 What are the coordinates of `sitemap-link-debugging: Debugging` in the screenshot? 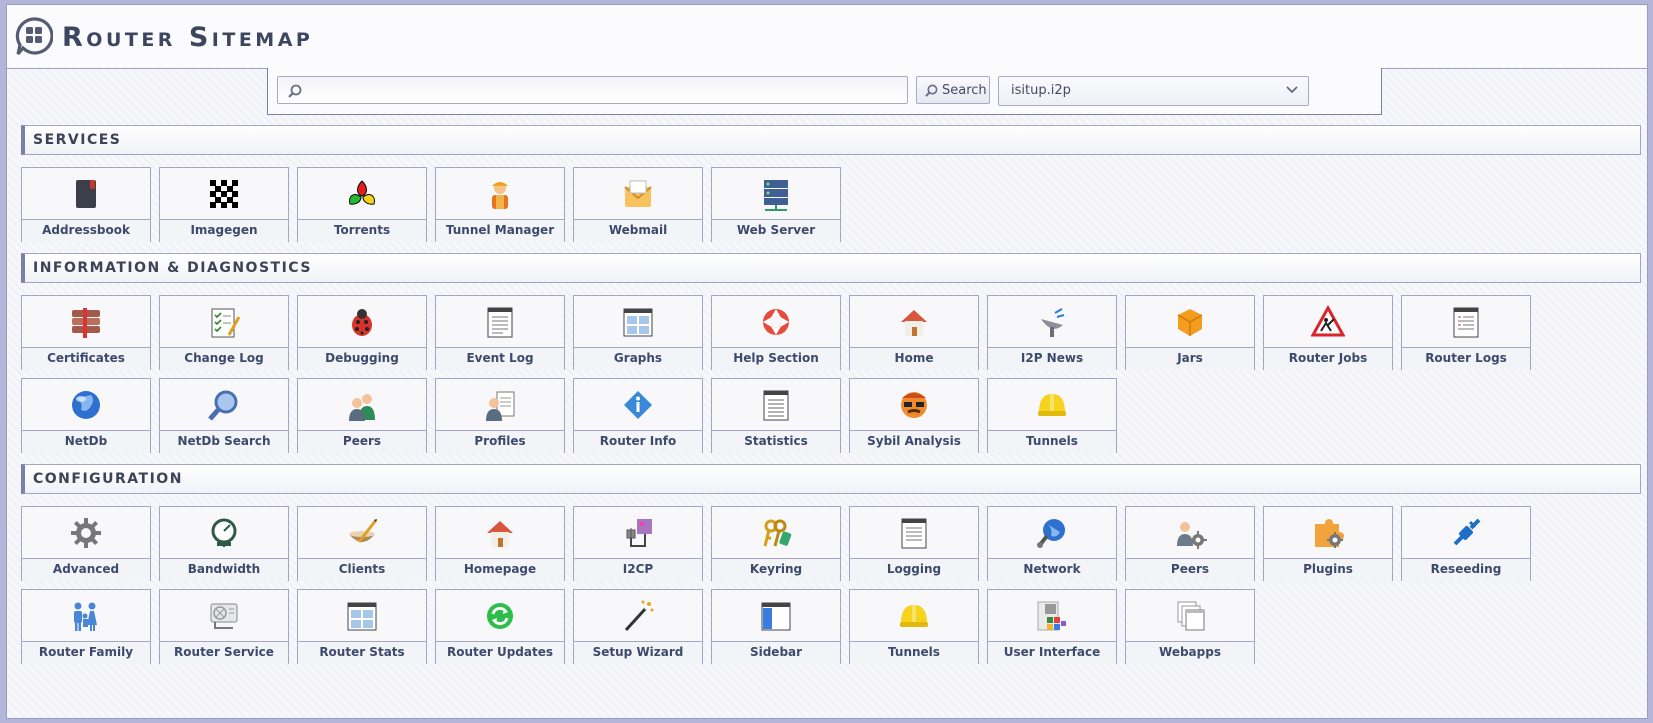 It's located at (362, 332).